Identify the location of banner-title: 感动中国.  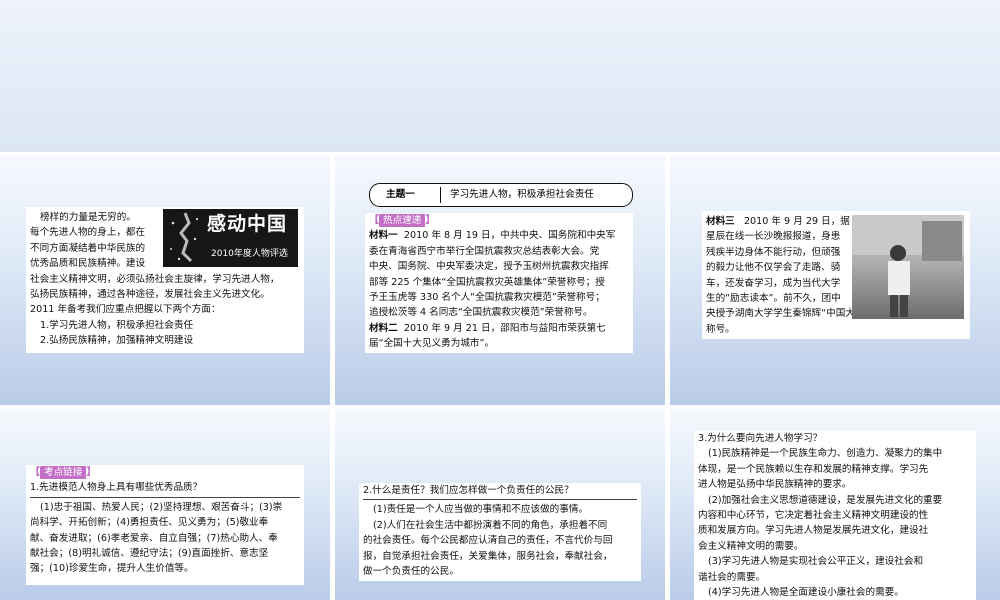
(247, 224).